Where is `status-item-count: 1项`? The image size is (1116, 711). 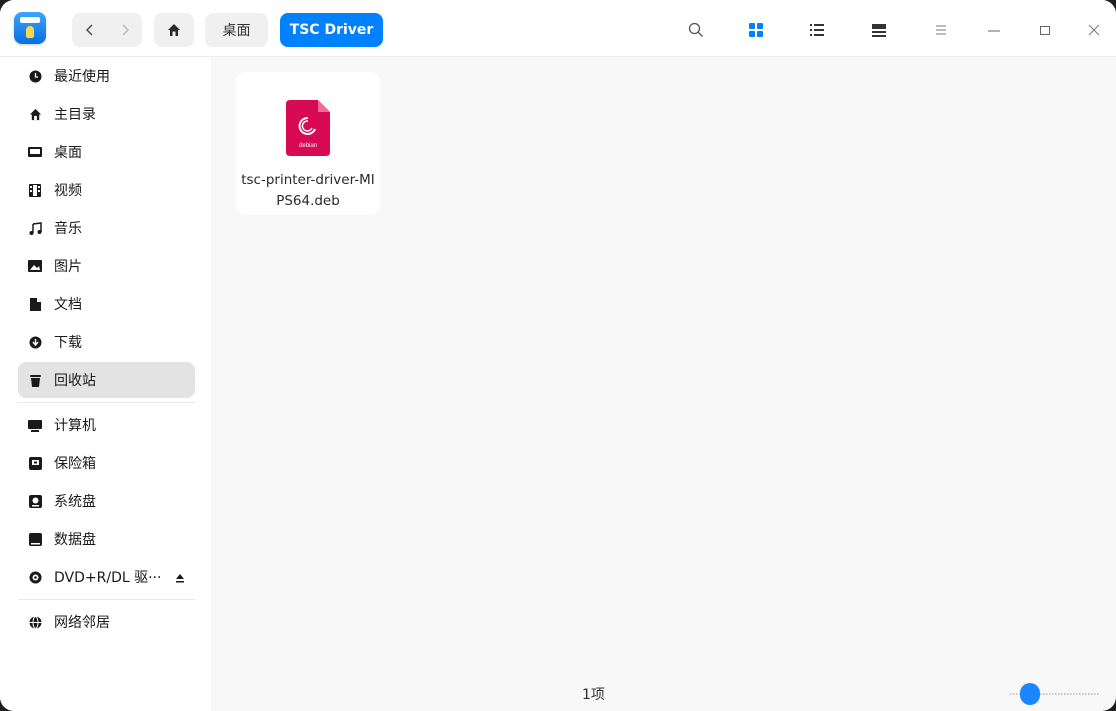 status-item-count: 1项 is located at coordinates (593, 695).